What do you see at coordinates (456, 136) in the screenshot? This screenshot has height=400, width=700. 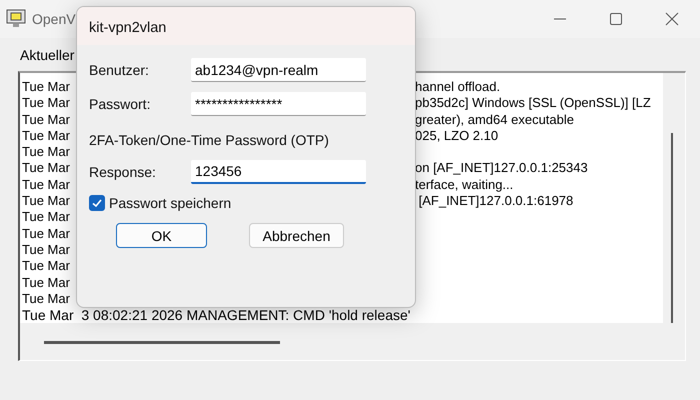 I see `log-line: 025, LZO 2.10` at bounding box center [456, 136].